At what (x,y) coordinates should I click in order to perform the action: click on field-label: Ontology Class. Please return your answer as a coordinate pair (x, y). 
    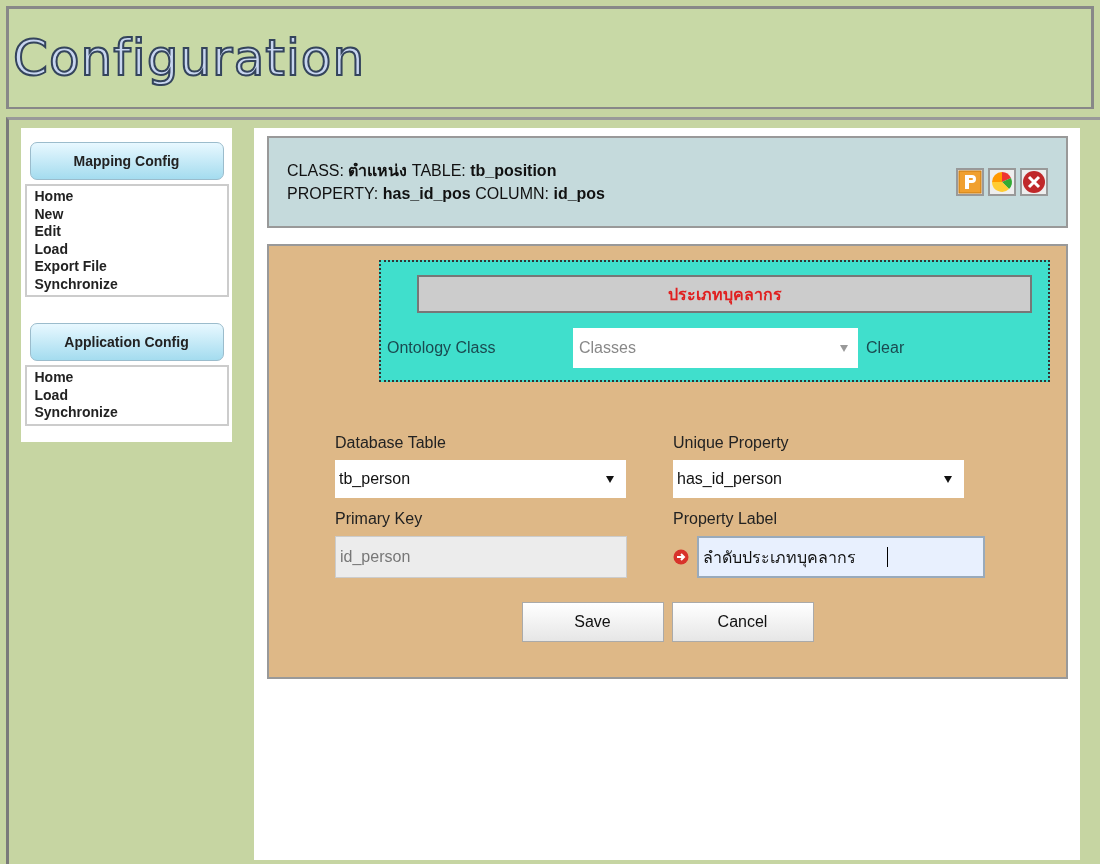
    Looking at the image, I should click on (442, 348).